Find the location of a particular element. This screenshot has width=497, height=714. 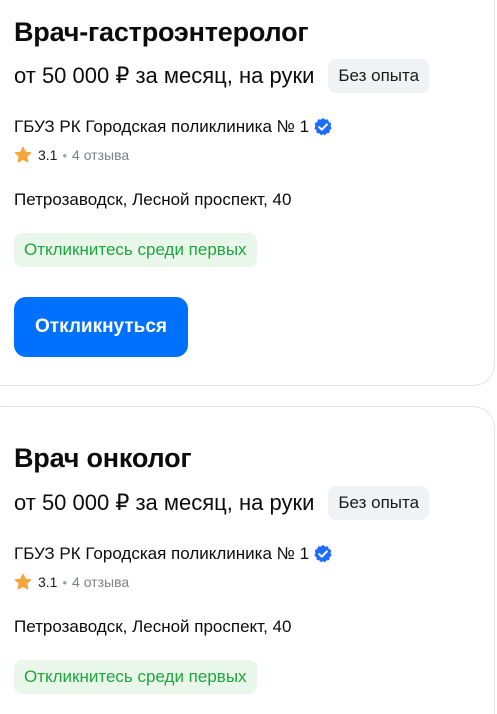

vacancy-title-wrap: Врач-гастроэнтеролог is located at coordinates (254, 32).